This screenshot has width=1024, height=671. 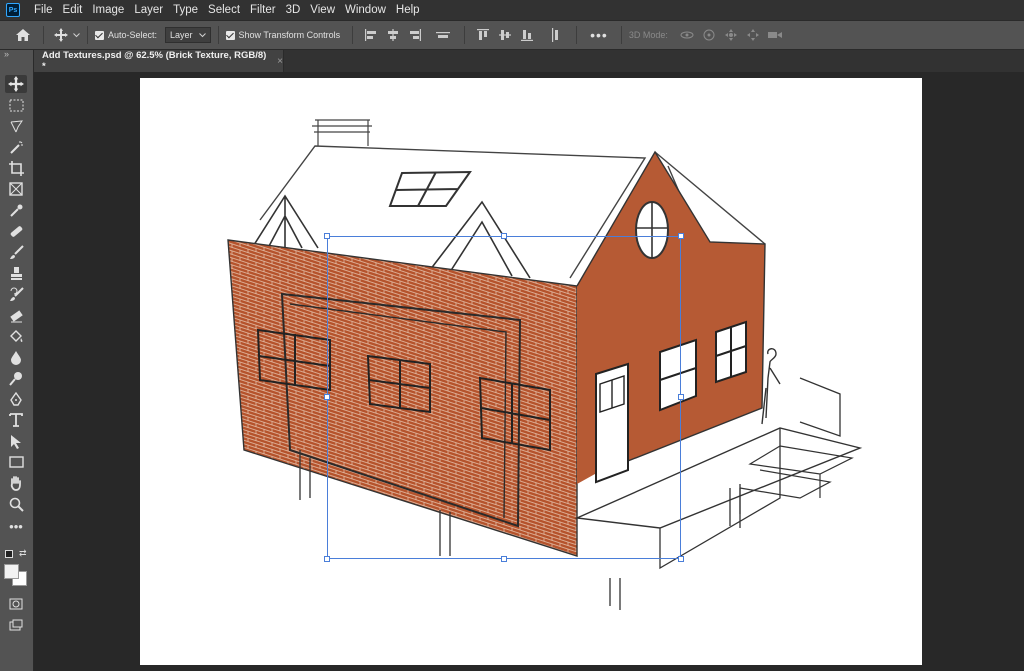 I want to click on more-tools-icon: •••, so click(x=16, y=526).